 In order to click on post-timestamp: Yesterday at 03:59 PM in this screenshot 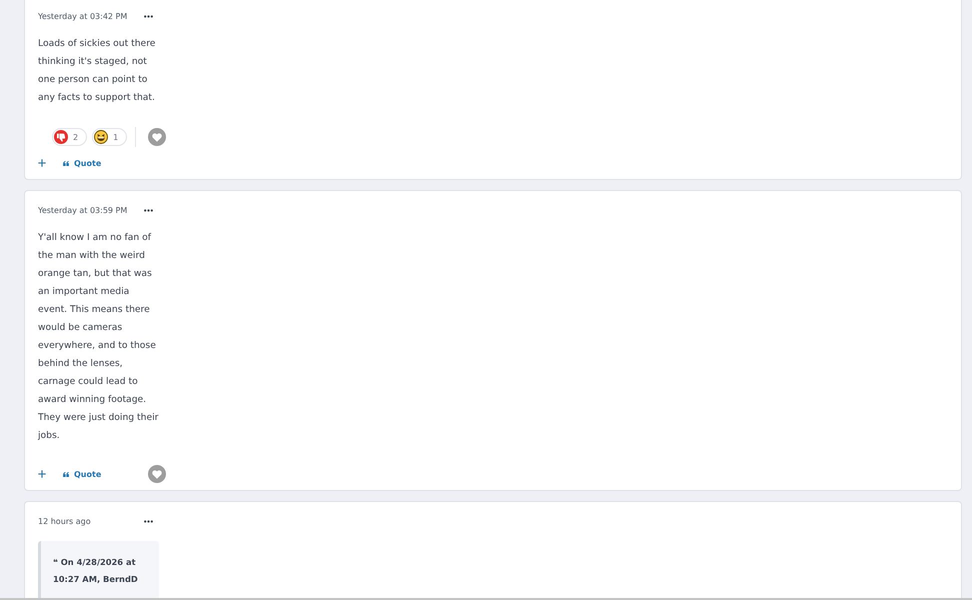, I will do `click(83, 210)`.